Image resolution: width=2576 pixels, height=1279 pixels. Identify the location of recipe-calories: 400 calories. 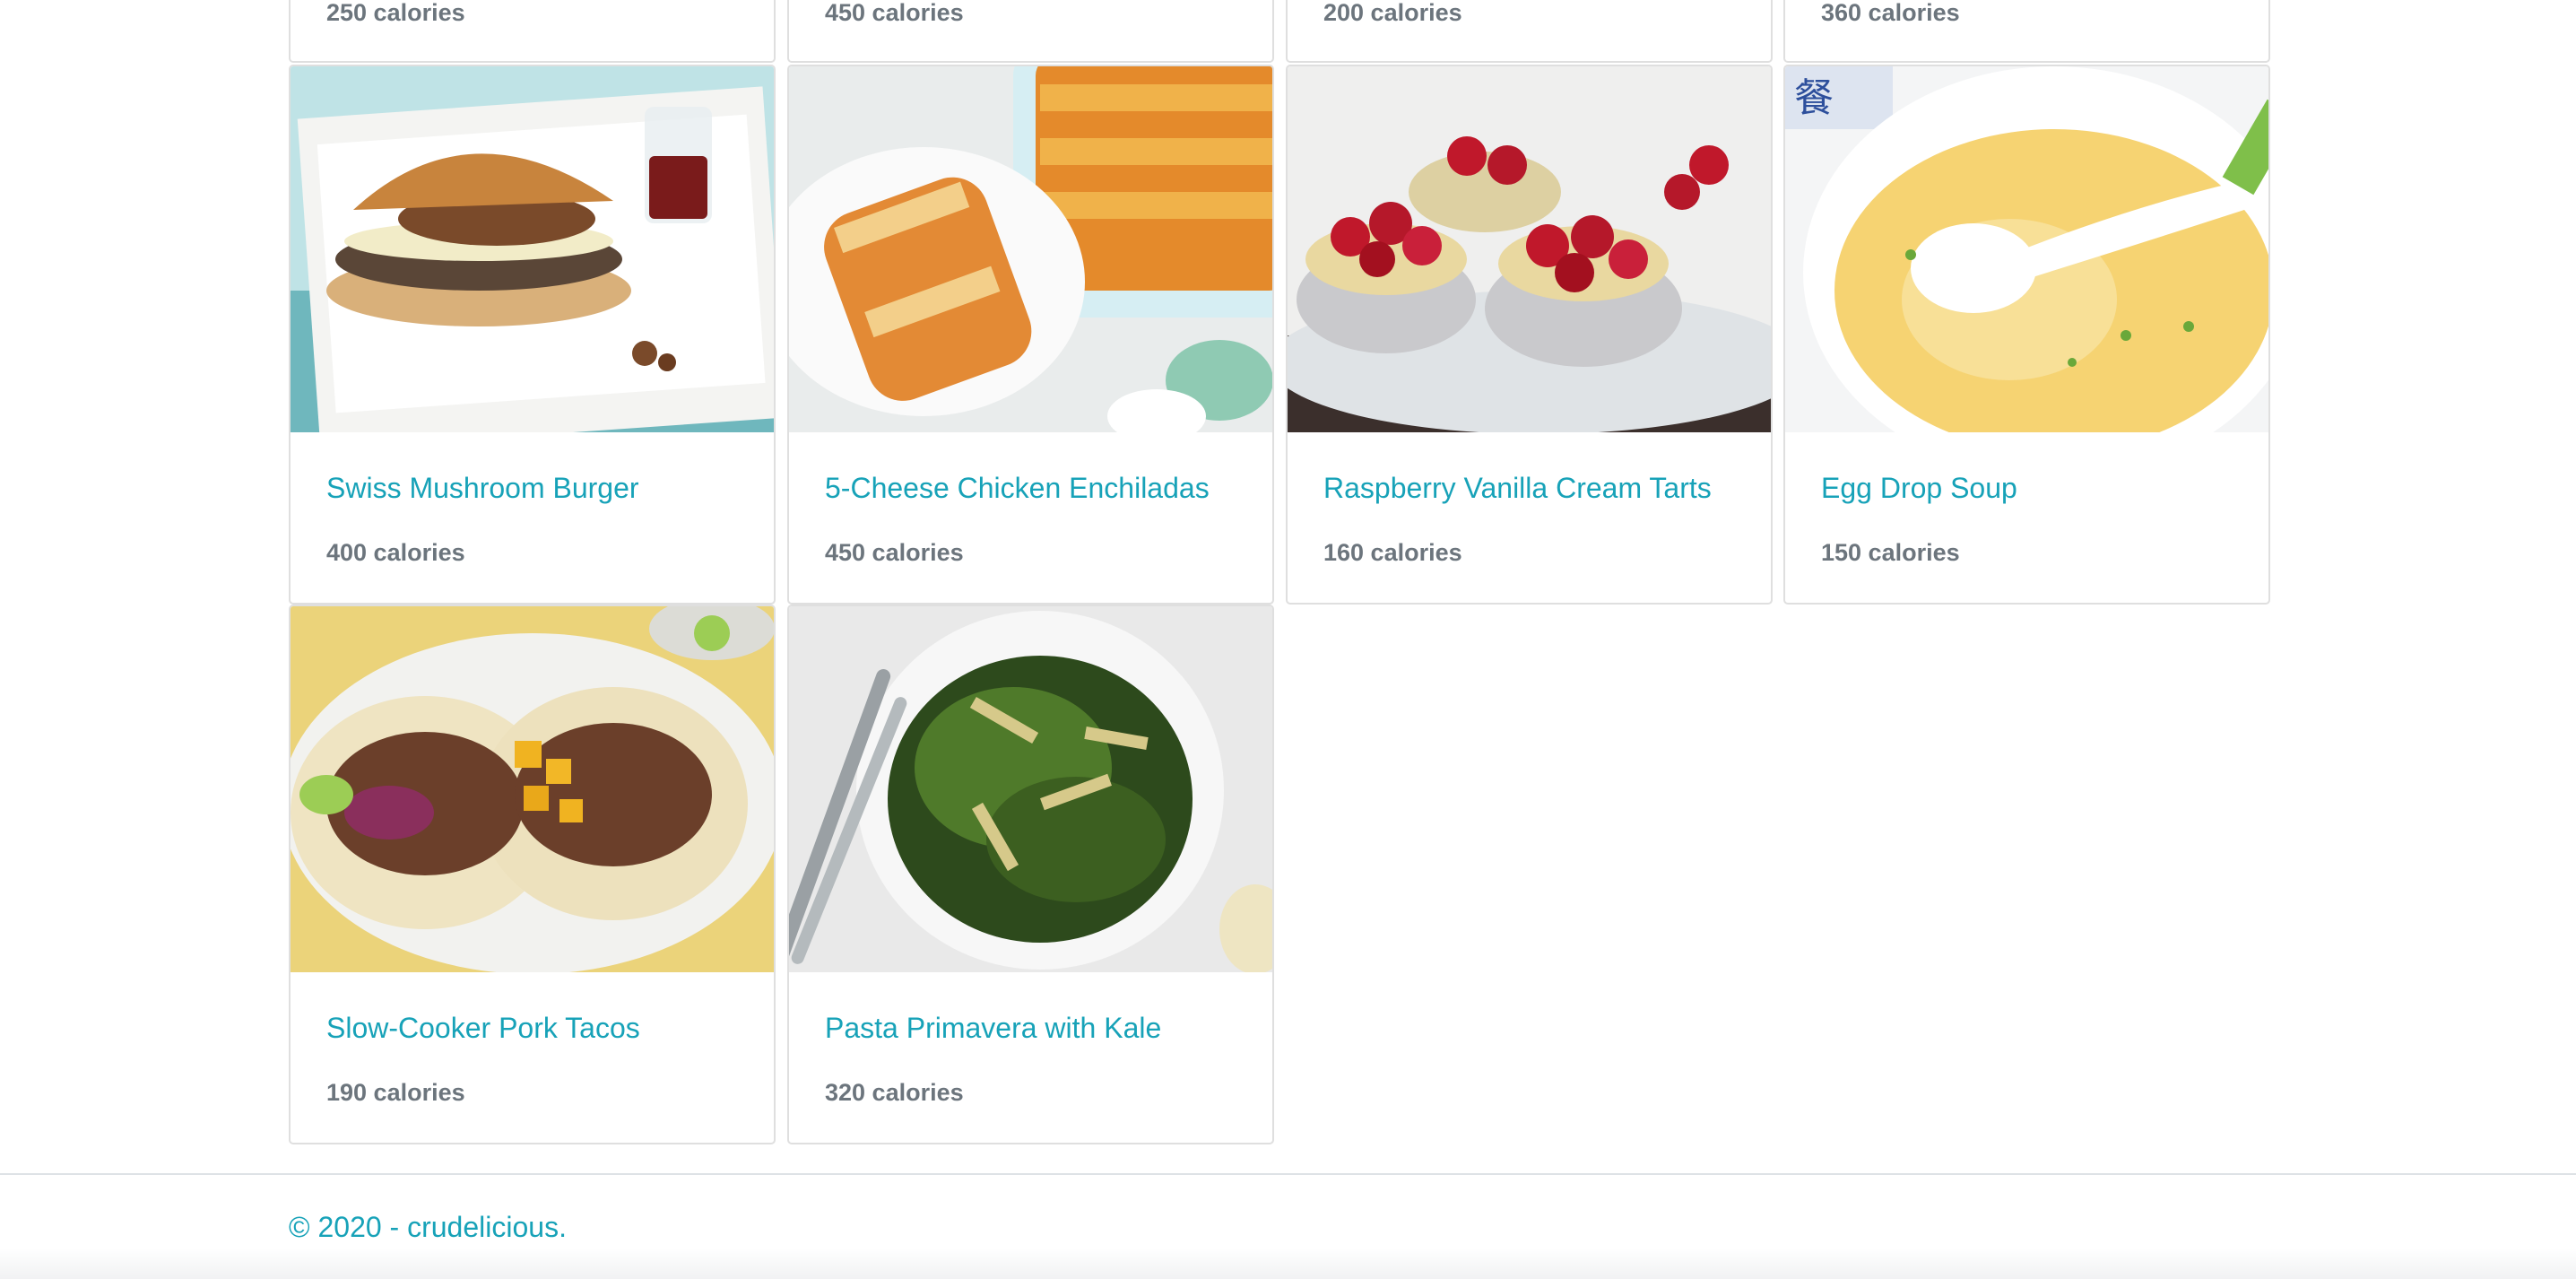
(395, 552).